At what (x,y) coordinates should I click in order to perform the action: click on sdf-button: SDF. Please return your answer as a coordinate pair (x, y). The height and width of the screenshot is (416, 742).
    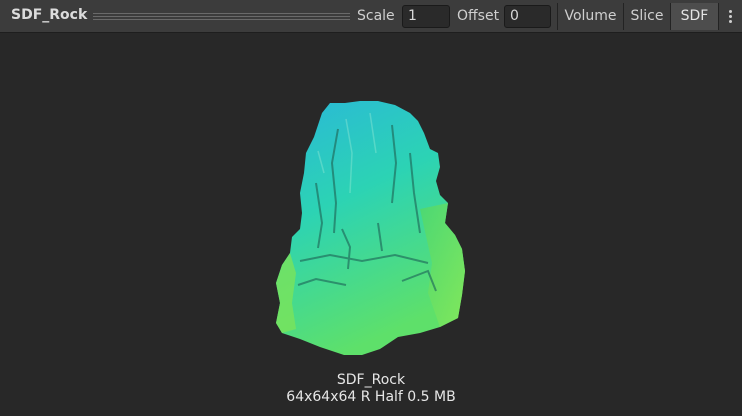
    Looking at the image, I should click on (694, 16).